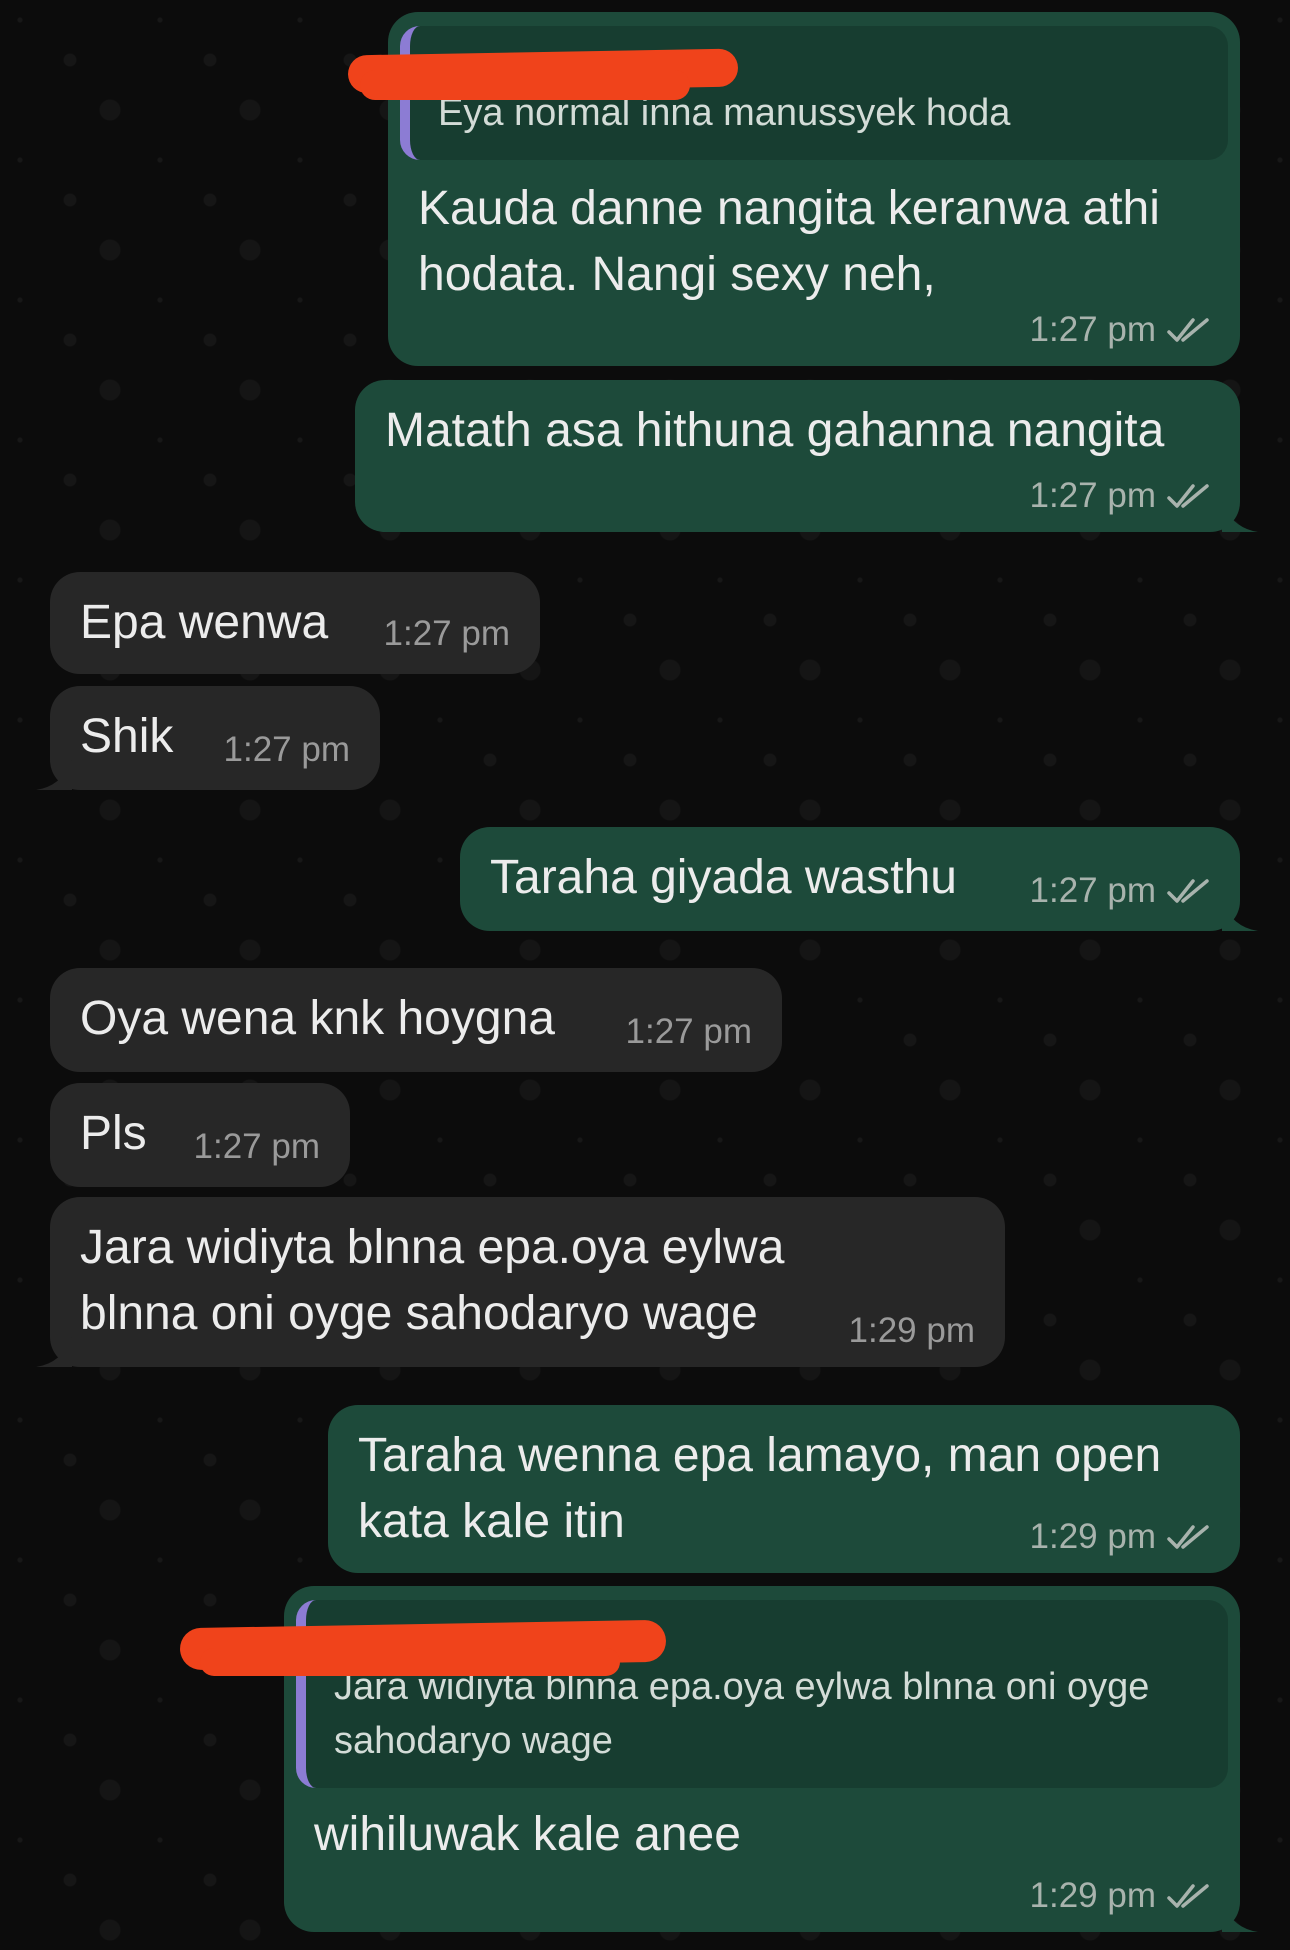  What do you see at coordinates (416, 1020) in the screenshot?
I see `message-bubble-incoming: Oya wena knk hoygna 1:27 pm` at bounding box center [416, 1020].